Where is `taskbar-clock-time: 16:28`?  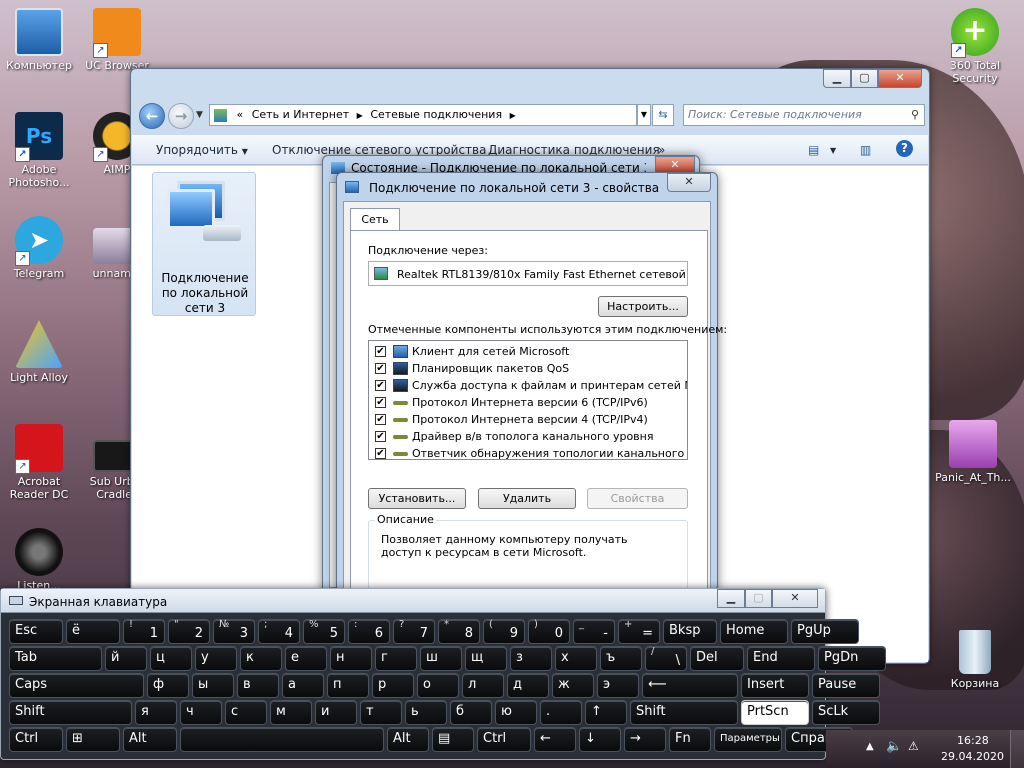
taskbar-clock-time: 16:28 is located at coordinates (973, 740).